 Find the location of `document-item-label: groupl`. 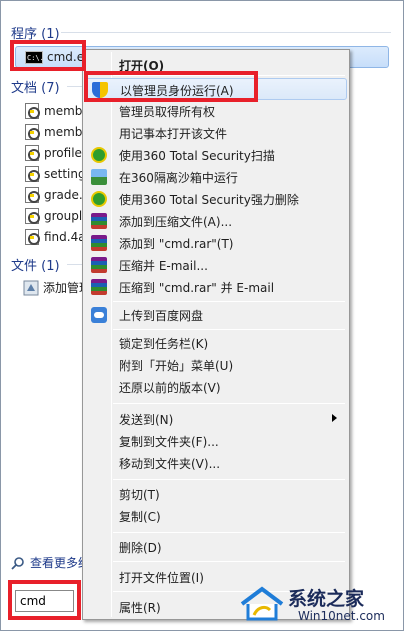

document-item-label: groupl is located at coordinates (63, 216).